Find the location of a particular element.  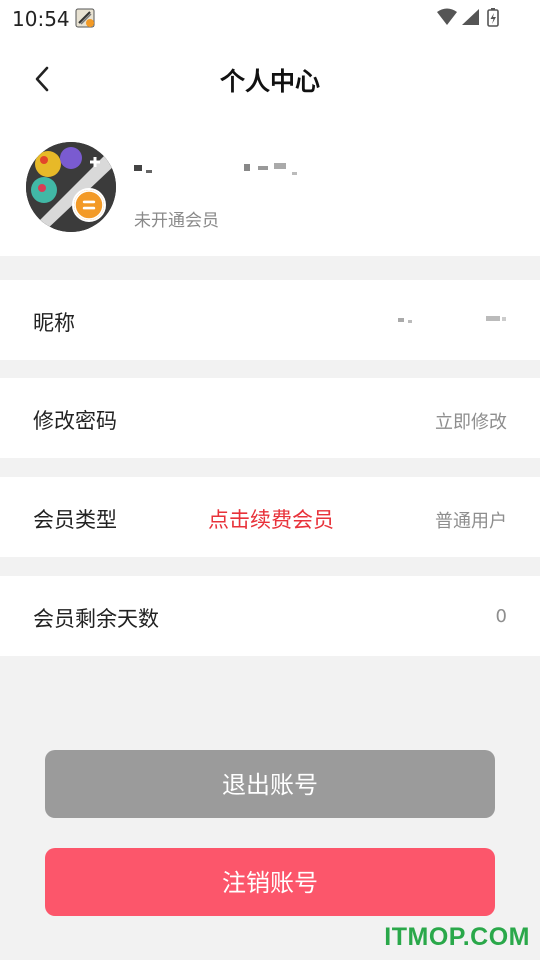

member-status-text: 未开通会员 is located at coordinates (176, 221).